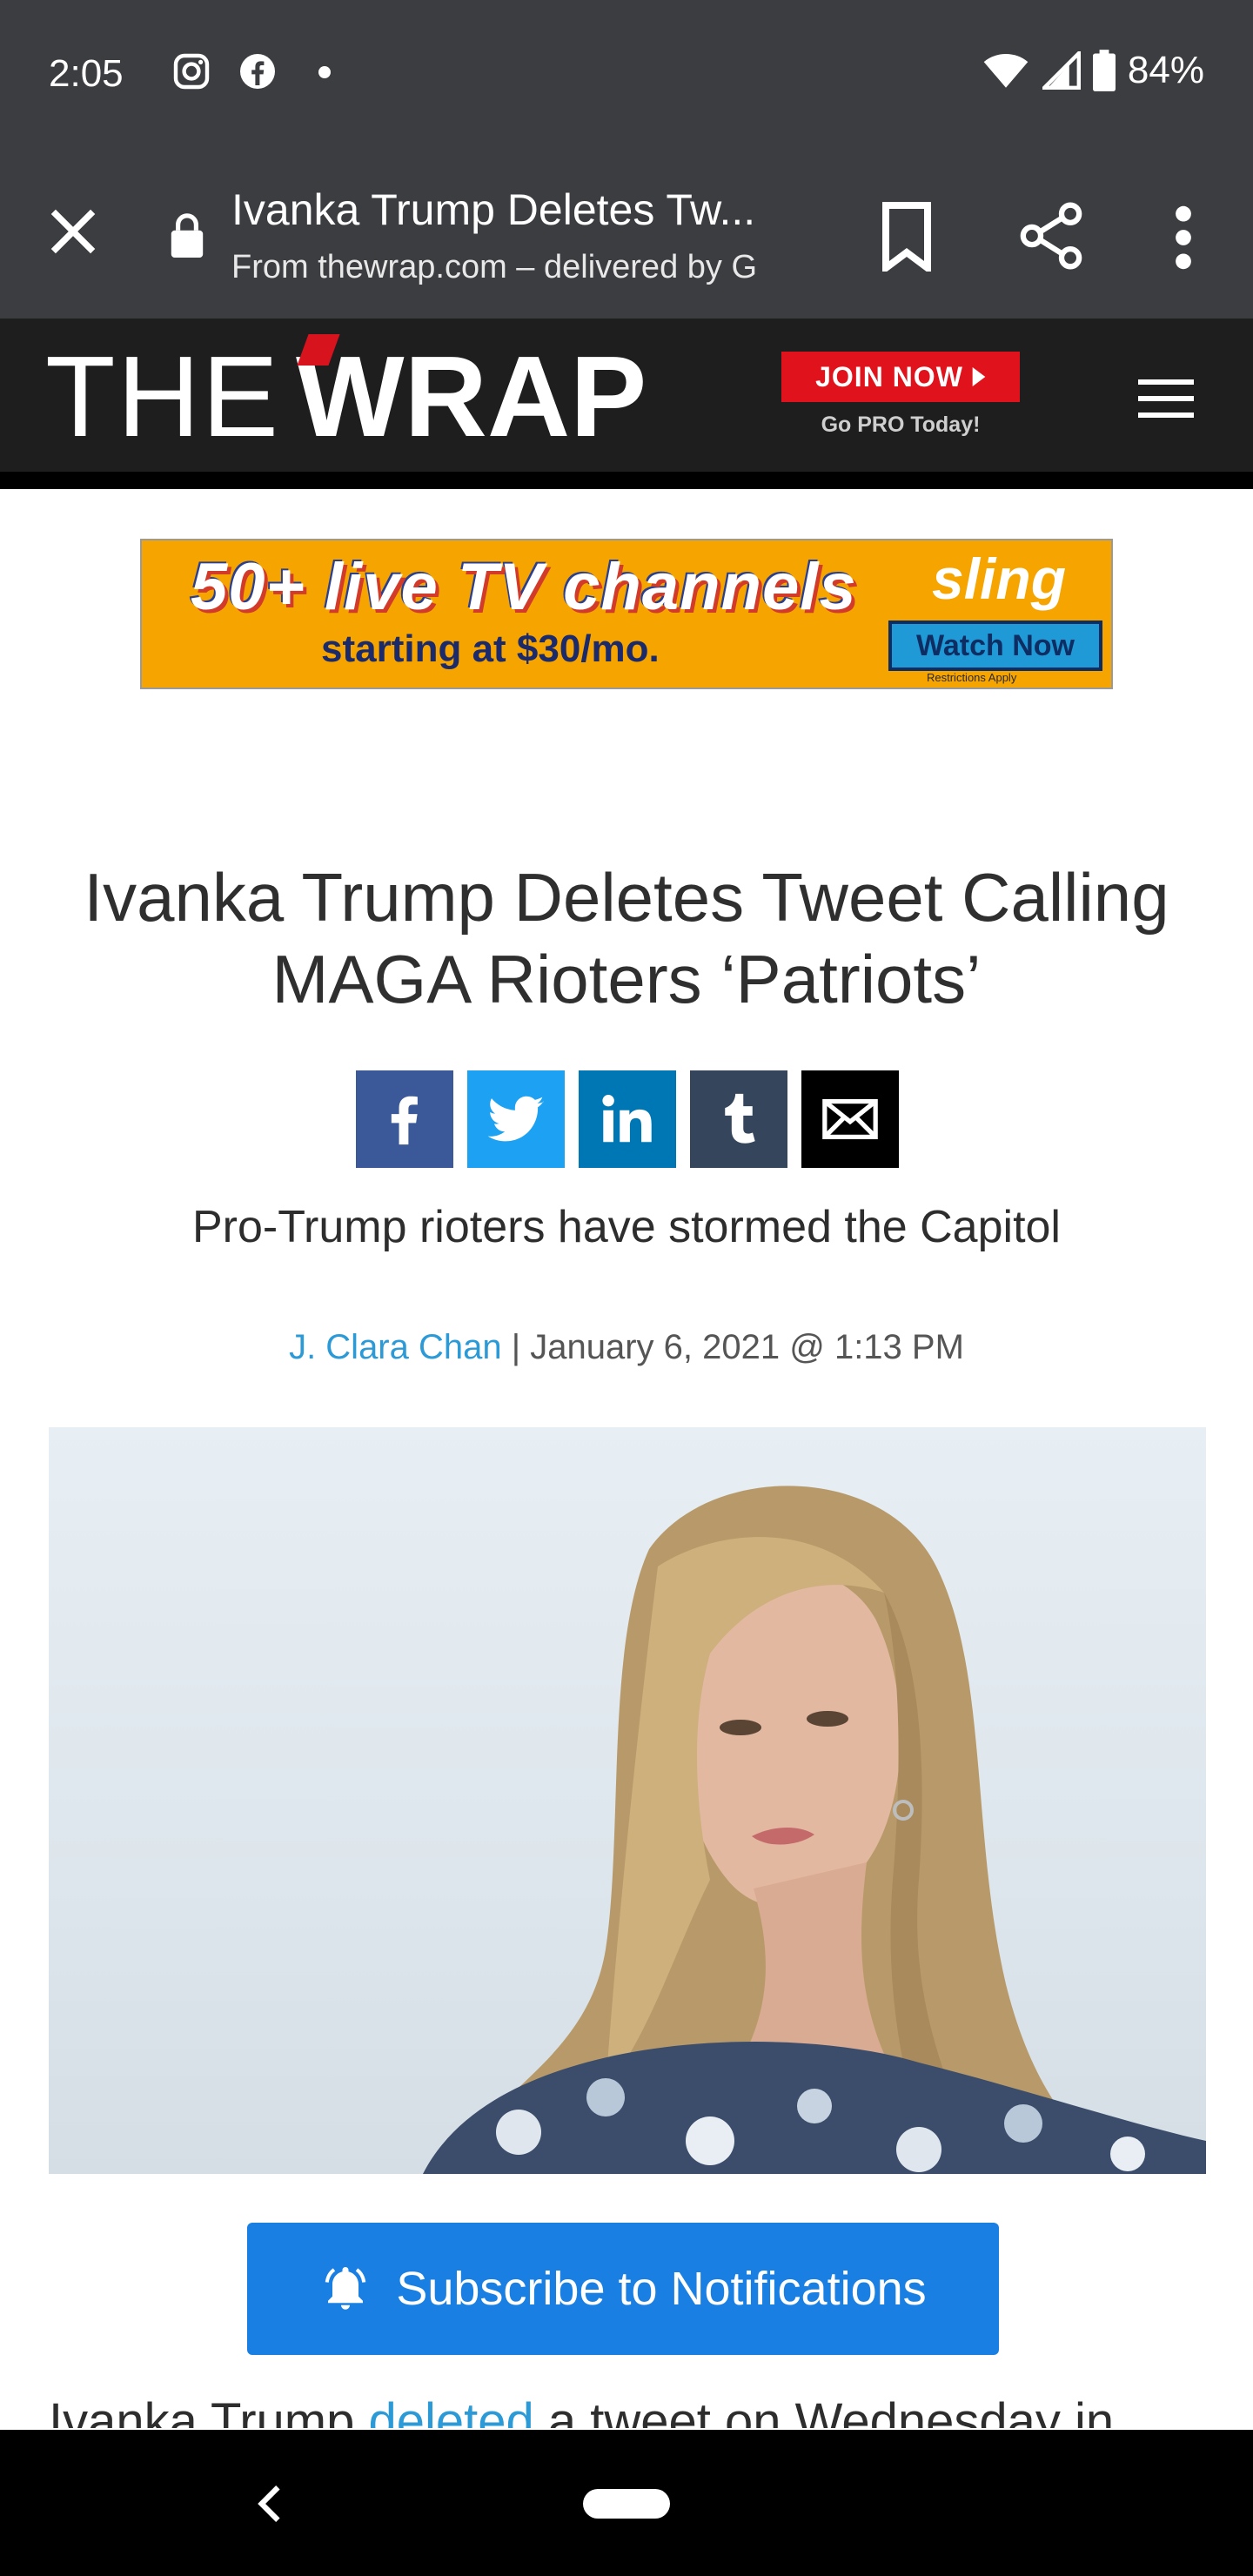  I want to click on lock-icon, so click(187, 235).